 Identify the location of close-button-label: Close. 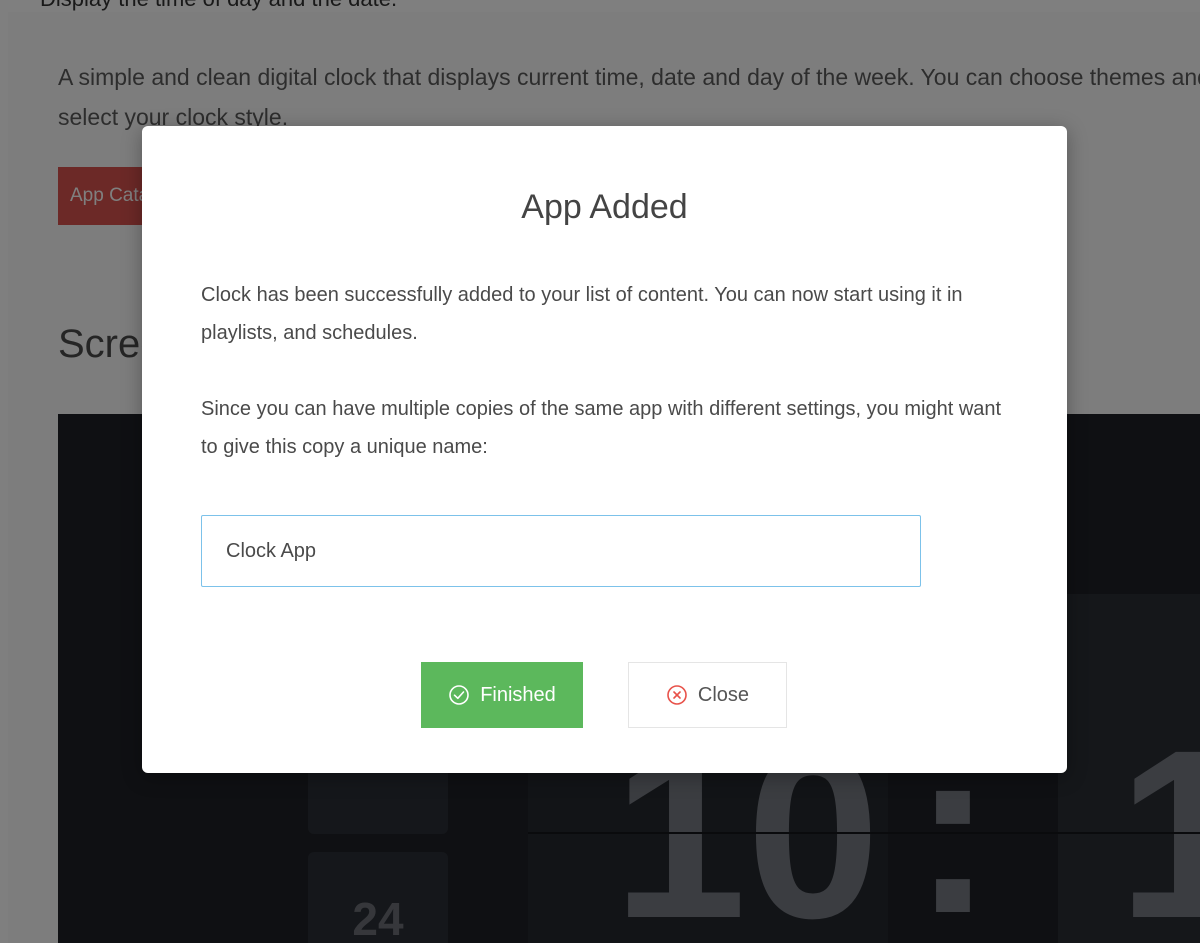
(723, 694).